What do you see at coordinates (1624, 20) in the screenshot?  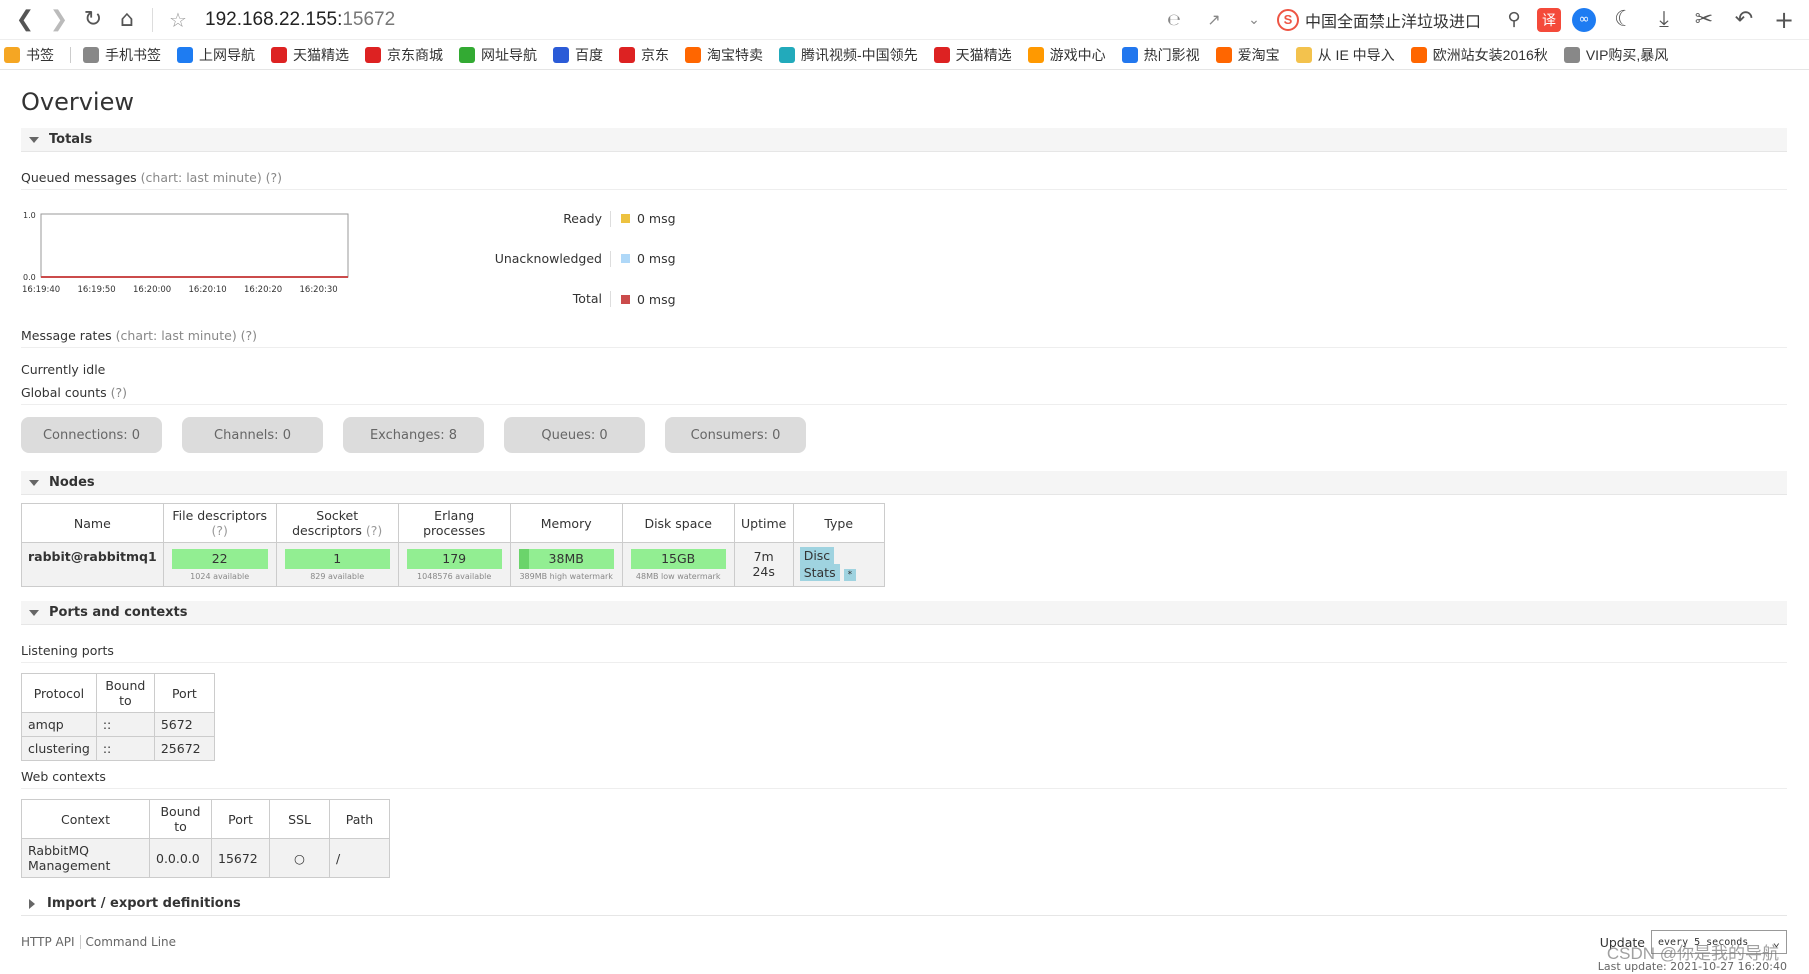 I see `night-mode-icon: ☾` at bounding box center [1624, 20].